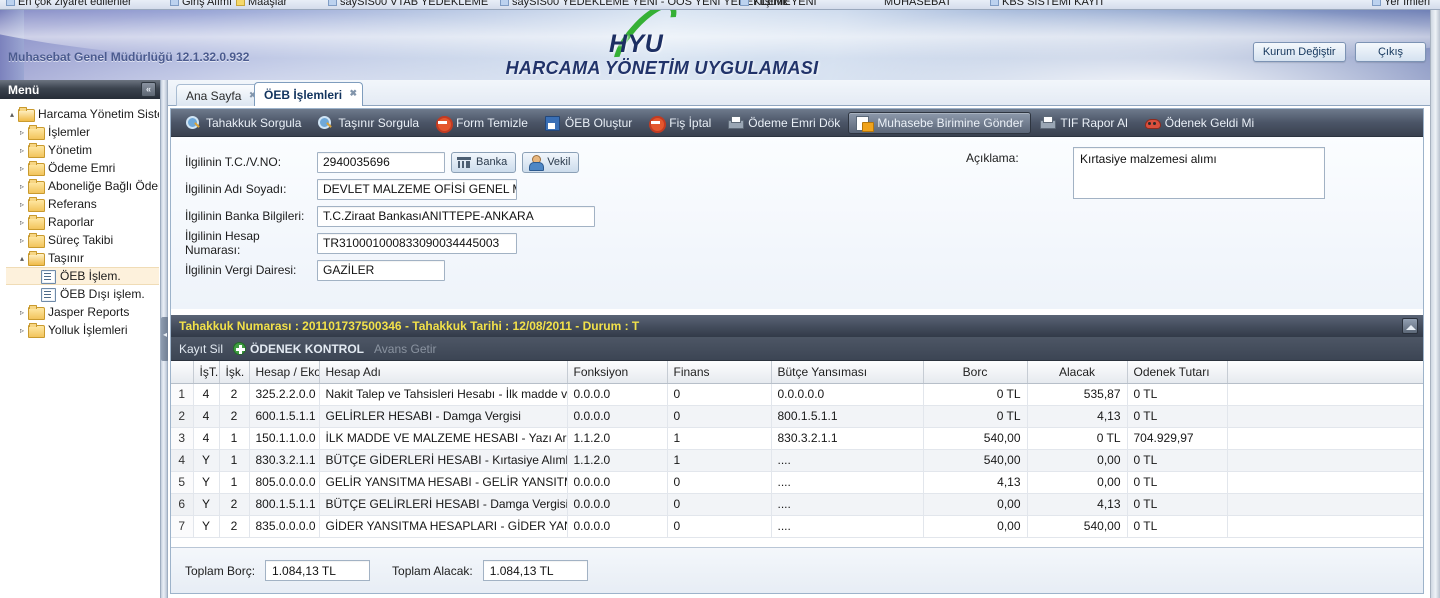  What do you see at coordinates (588, 123) in the screenshot?
I see `oeb-olustur-button: ÖEB Oluştur` at bounding box center [588, 123].